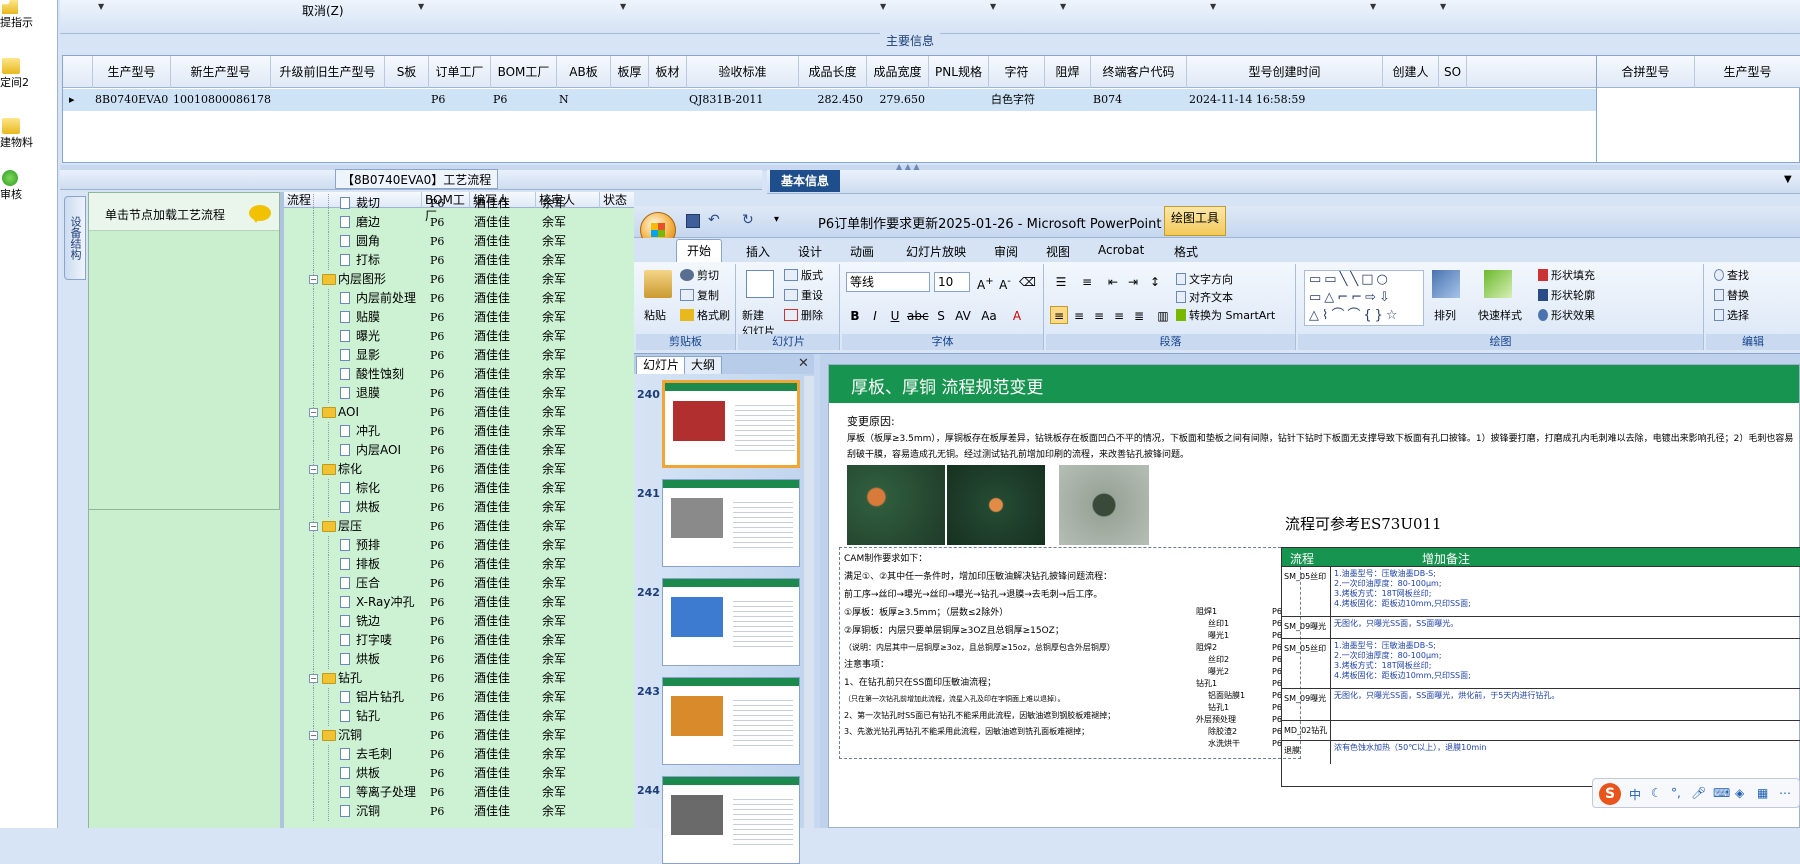 Image resolution: width=1800 pixels, height=864 pixels. Describe the element at coordinates (758, 251) in the screenshot. I see `tab-insert: 插入` at that location.